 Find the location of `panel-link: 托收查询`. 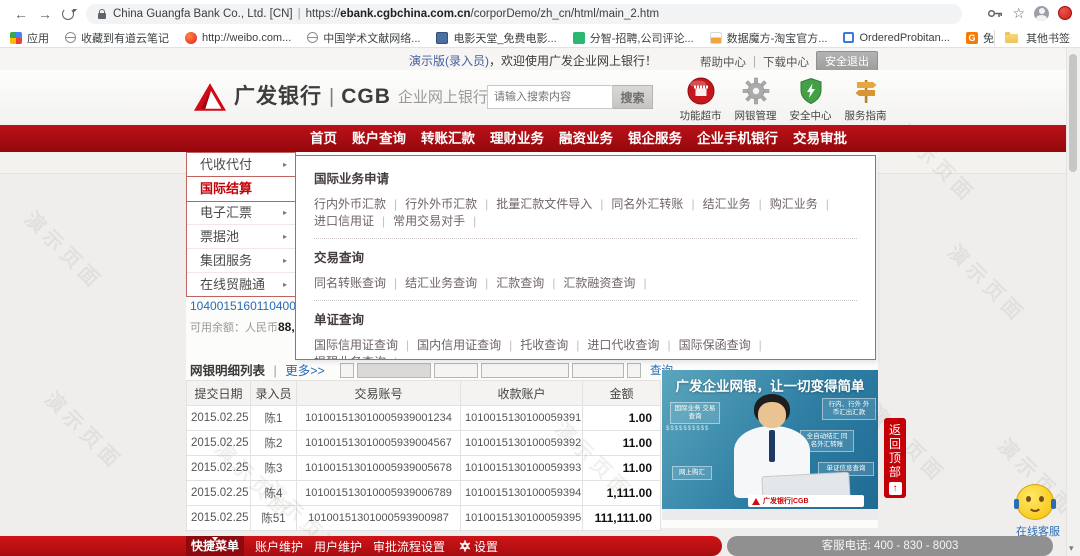

panel-link: 托收查询 is located at coordinates (553, 345).